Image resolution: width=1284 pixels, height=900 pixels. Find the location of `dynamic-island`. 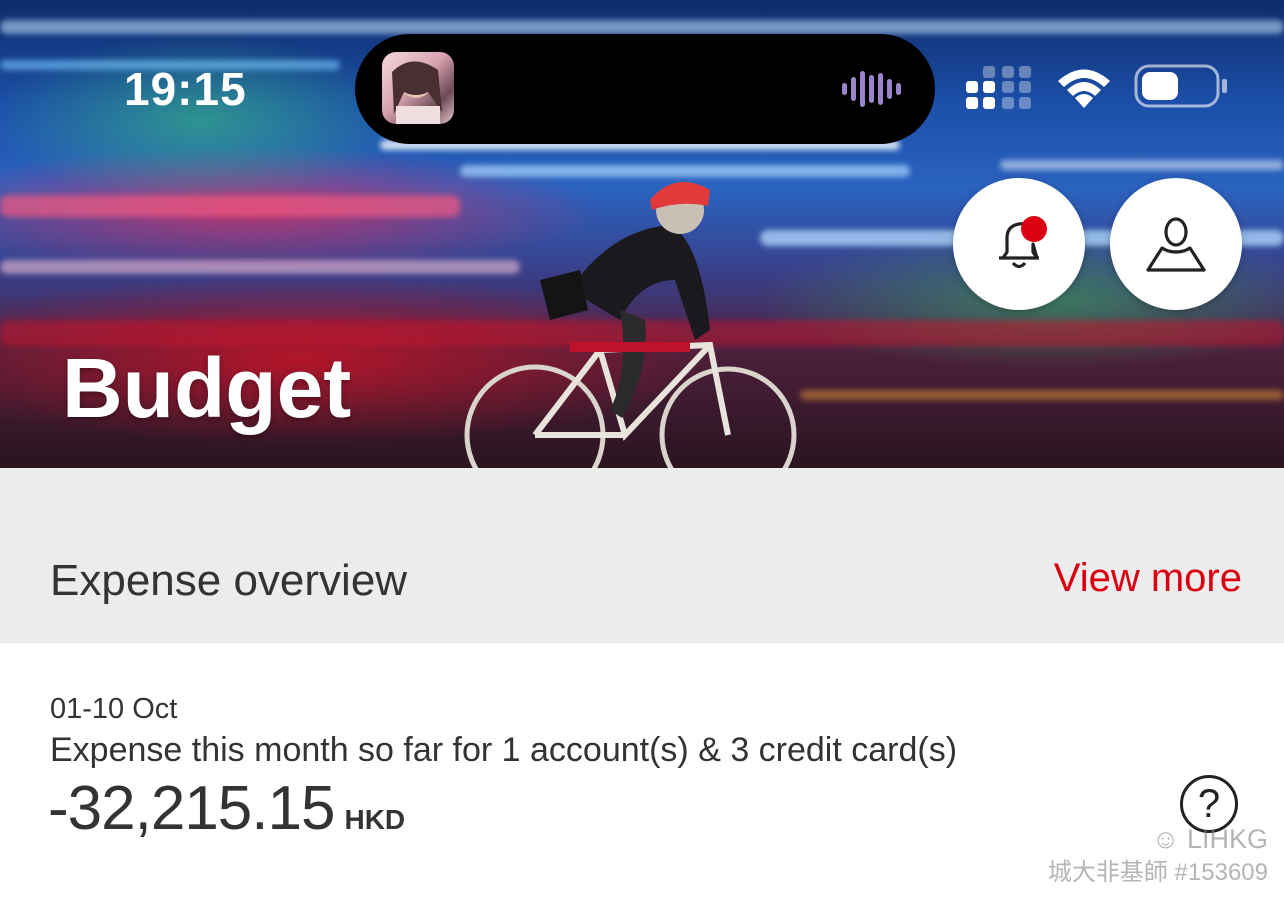

dynamic-island is located at coordinates (645, 89).